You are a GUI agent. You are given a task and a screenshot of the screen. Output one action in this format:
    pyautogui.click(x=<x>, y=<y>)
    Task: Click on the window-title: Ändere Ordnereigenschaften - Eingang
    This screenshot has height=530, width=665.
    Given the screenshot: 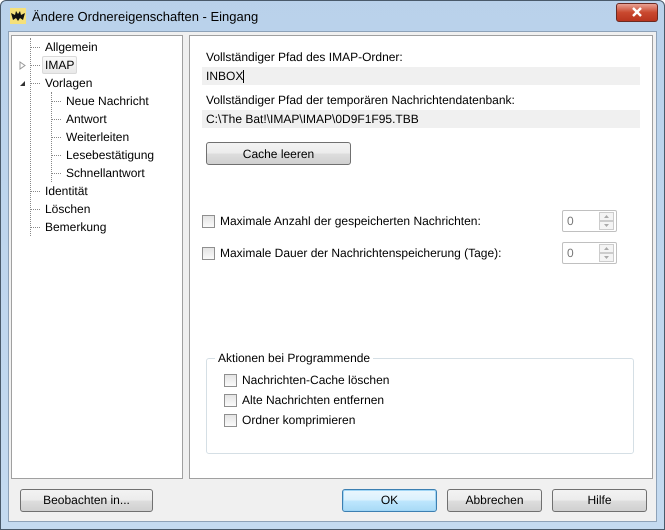 What is the action you would take?
    pyautogui.click(x=145, y=16)
    